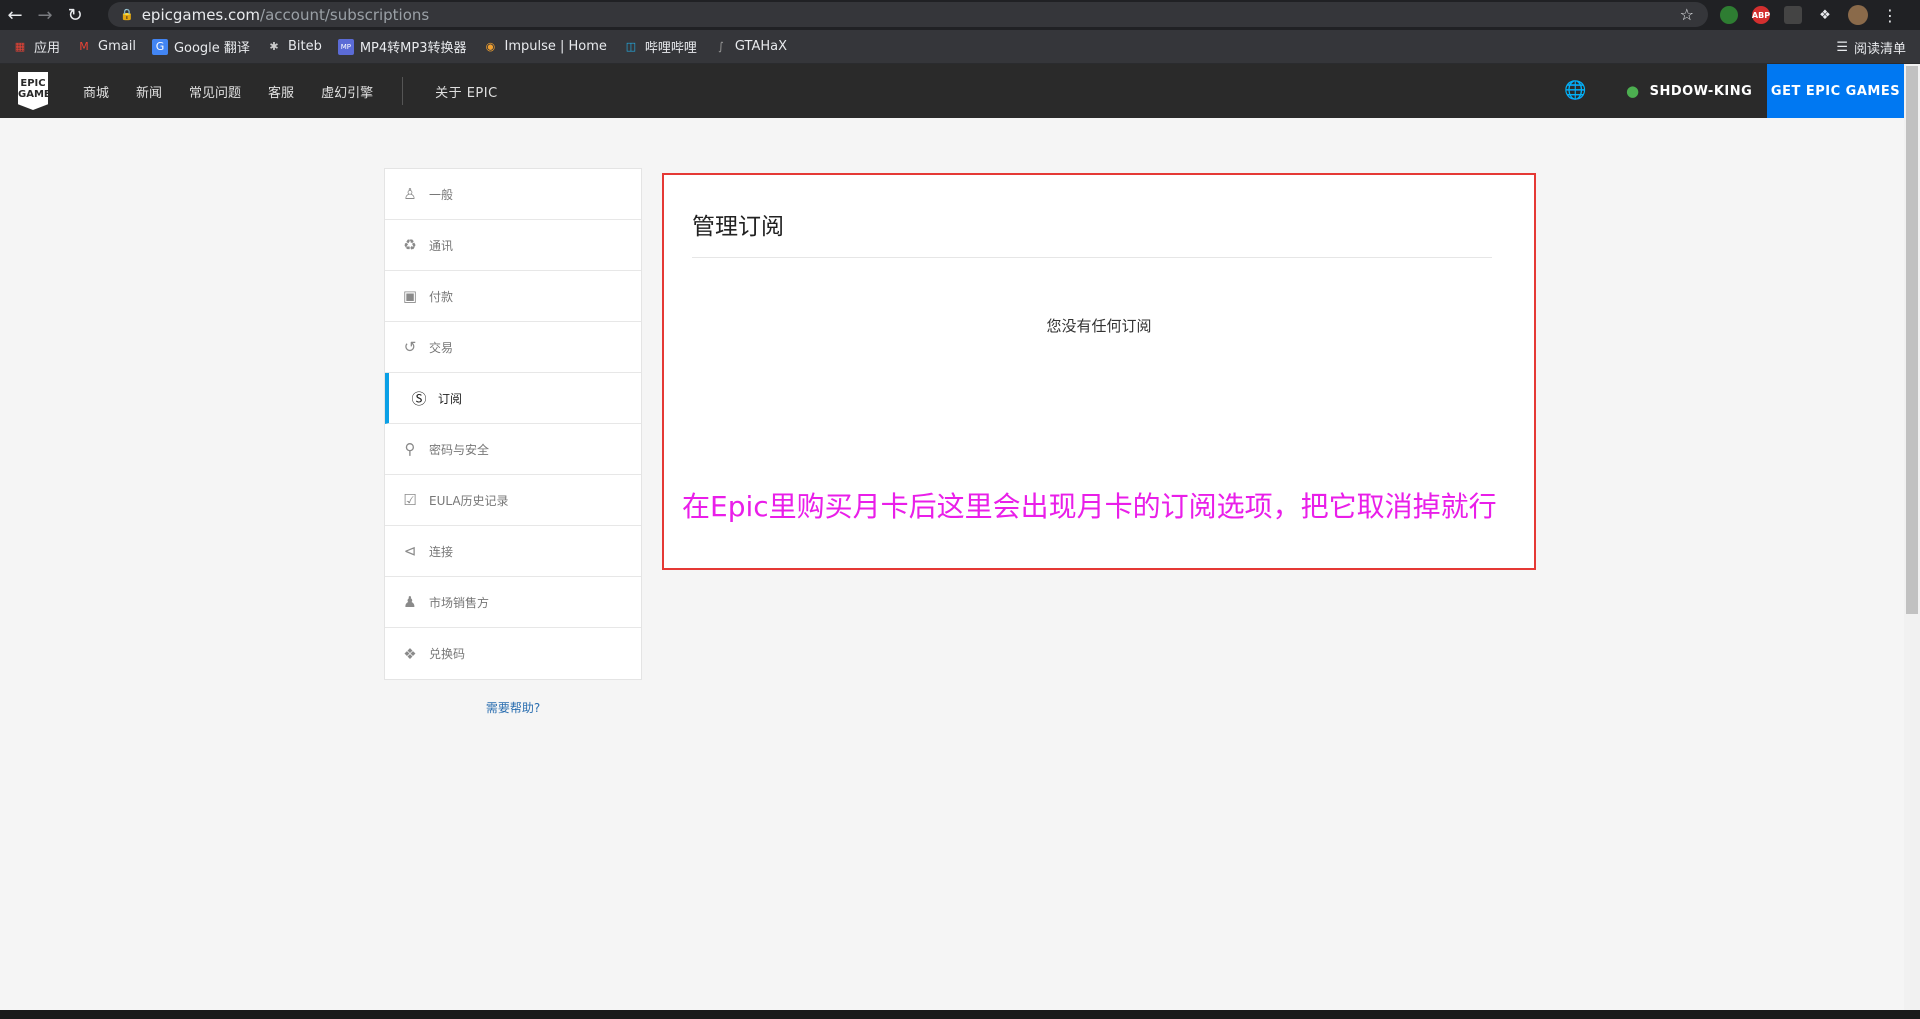 This screenshot has width=1920, height=1019. I want to click on sidebar-item-connections: ⊲ 连接, so click(513, 551).